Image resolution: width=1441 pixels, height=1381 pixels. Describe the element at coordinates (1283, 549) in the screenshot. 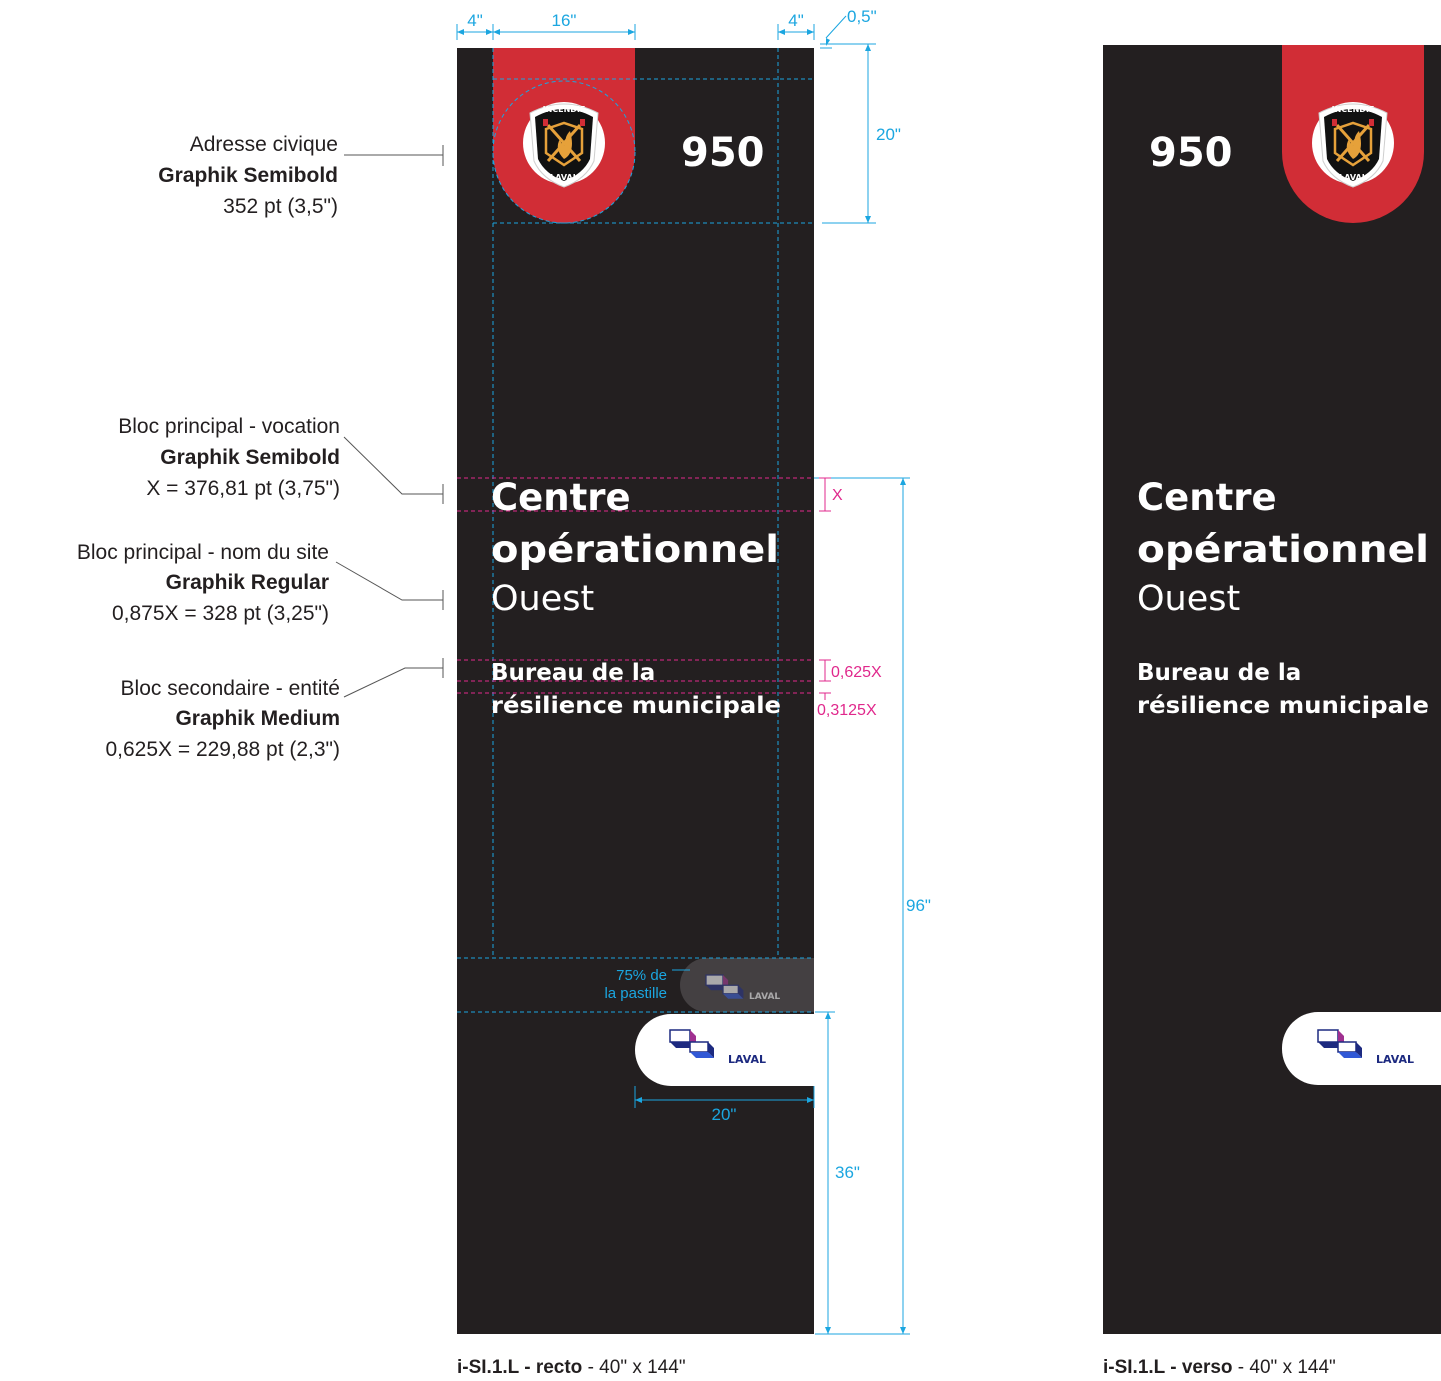

I see `verso-main-line2: opérationnel` at that location.